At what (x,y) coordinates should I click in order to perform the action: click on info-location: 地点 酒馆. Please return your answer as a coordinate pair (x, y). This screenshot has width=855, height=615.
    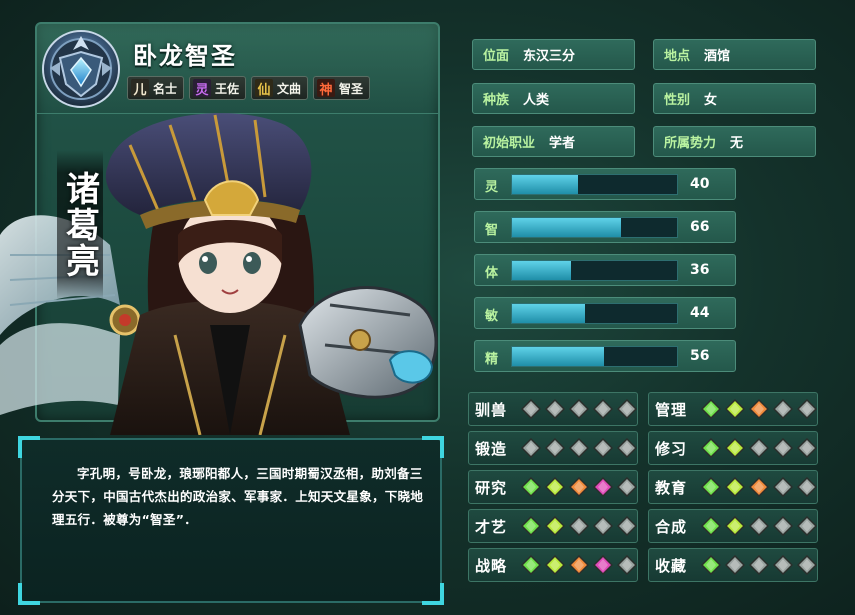
    Looking at the image, I should click on (734, 54).